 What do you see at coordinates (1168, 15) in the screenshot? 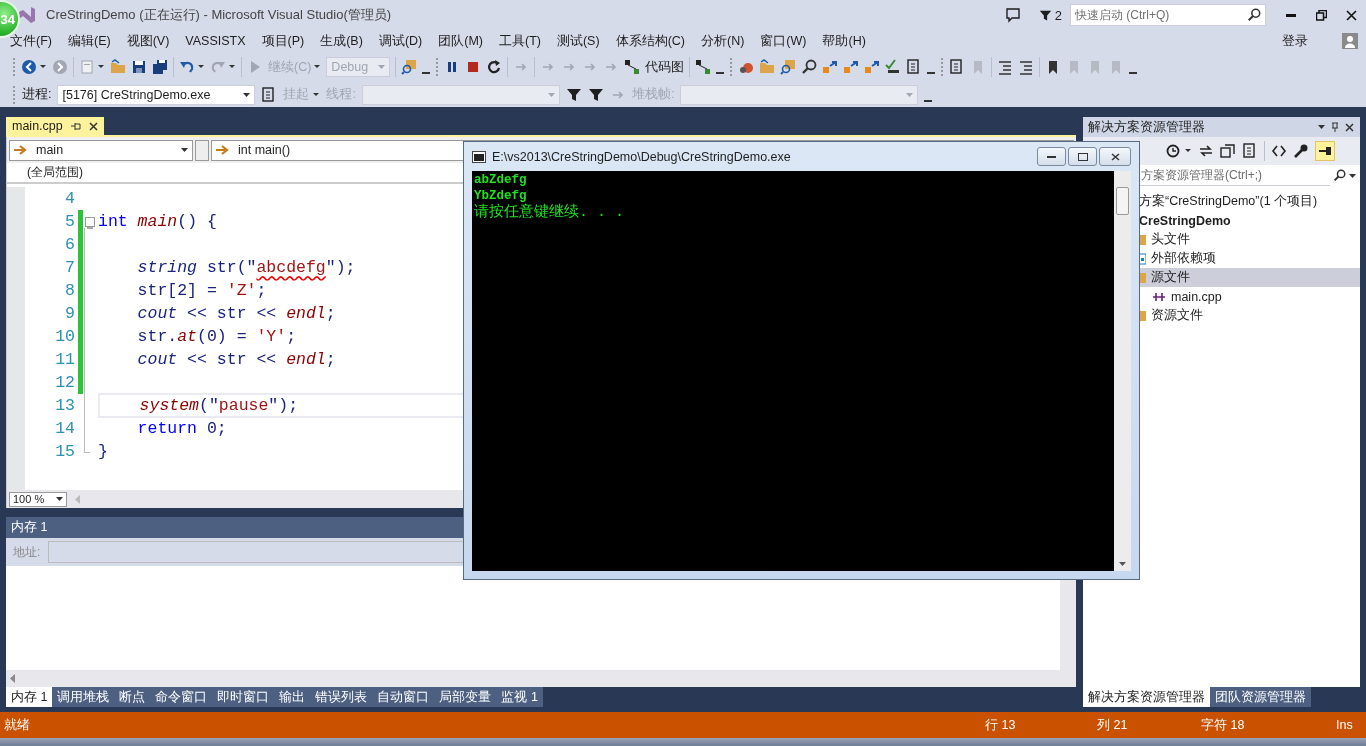
I see `quick-launch-field: 快速启动 (Ctrl+Q)` at bounding box center [1168, 15].